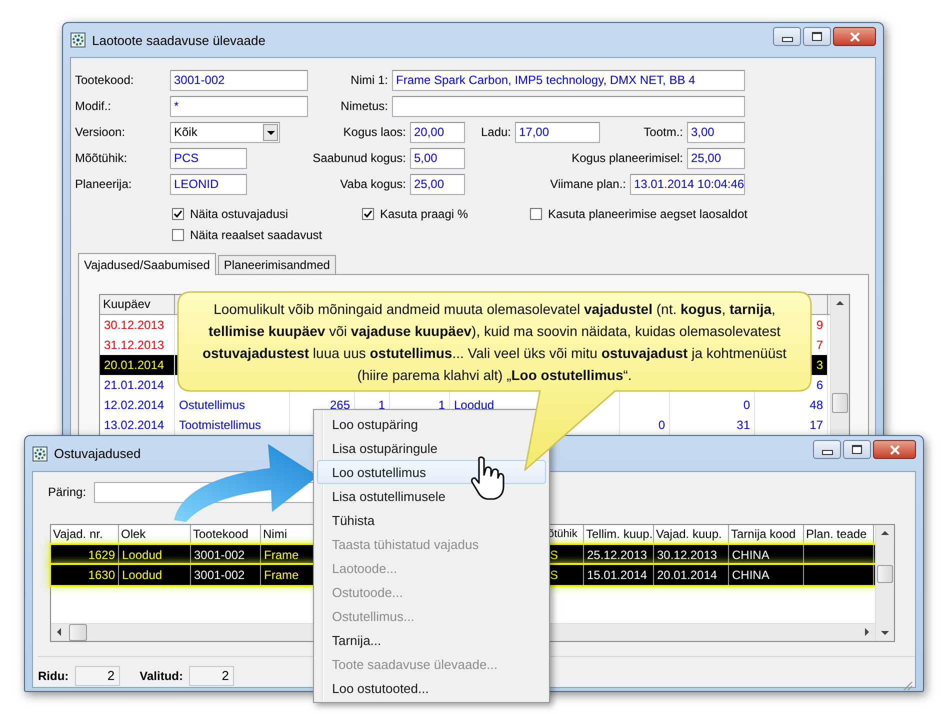 The width and height of the screenshot is (948, 714). I want to click on window-title: Laotoote saadavuse ülevaade, so click(179, 40).